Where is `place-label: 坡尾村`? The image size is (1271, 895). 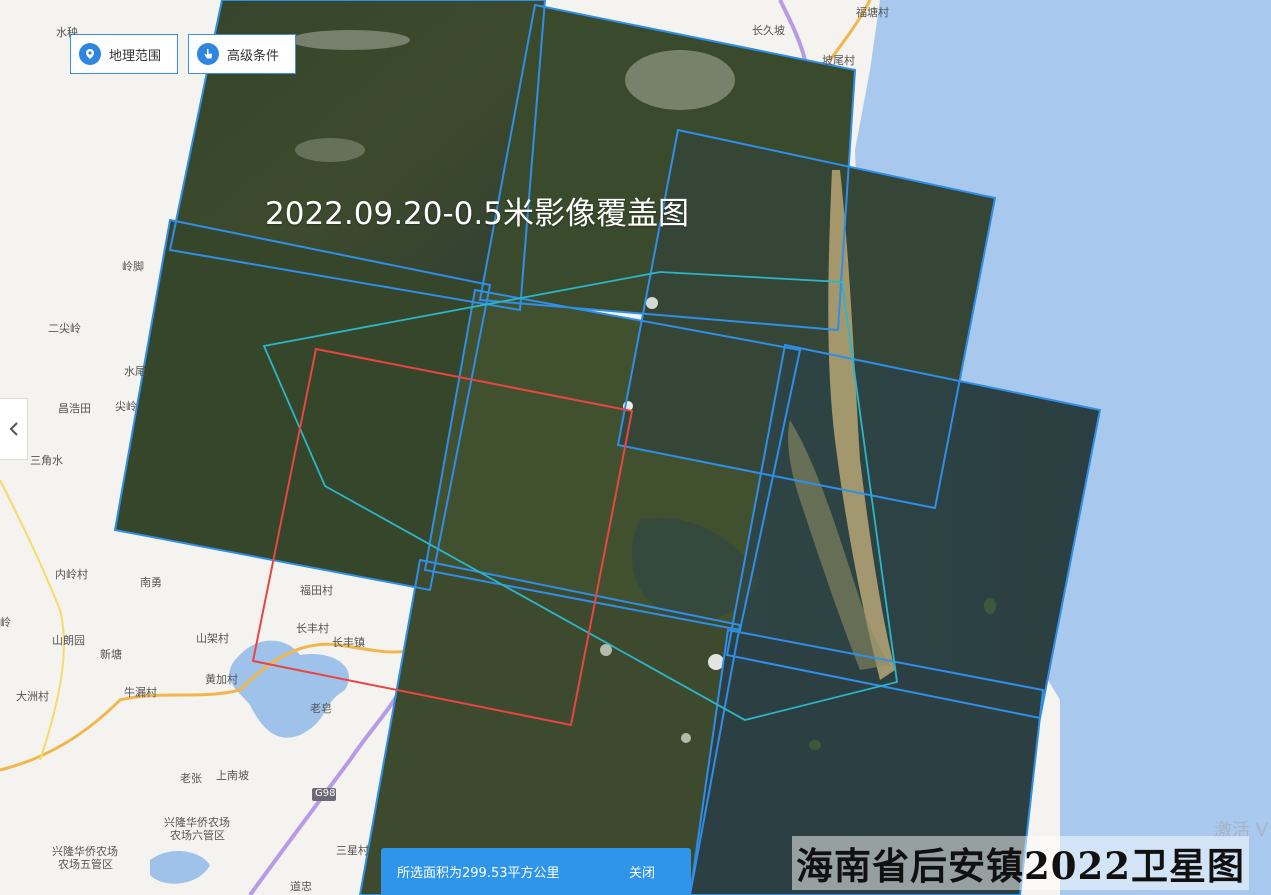 place-label: 坡尾村 is located at coordinates (838, 60).